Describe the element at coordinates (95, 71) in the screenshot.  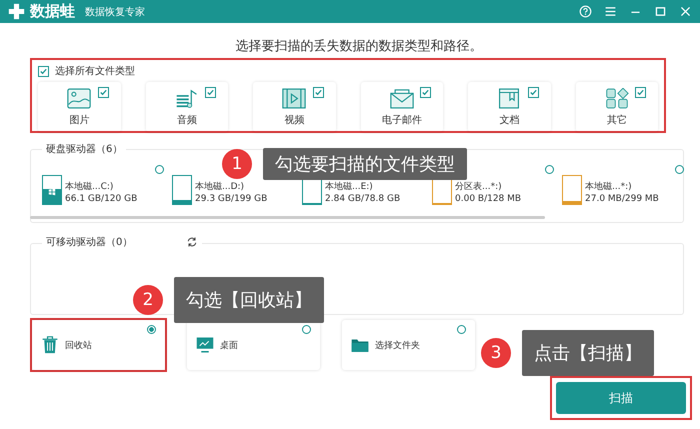
I see `select-all-label: 选择所有文件类型` at that location.